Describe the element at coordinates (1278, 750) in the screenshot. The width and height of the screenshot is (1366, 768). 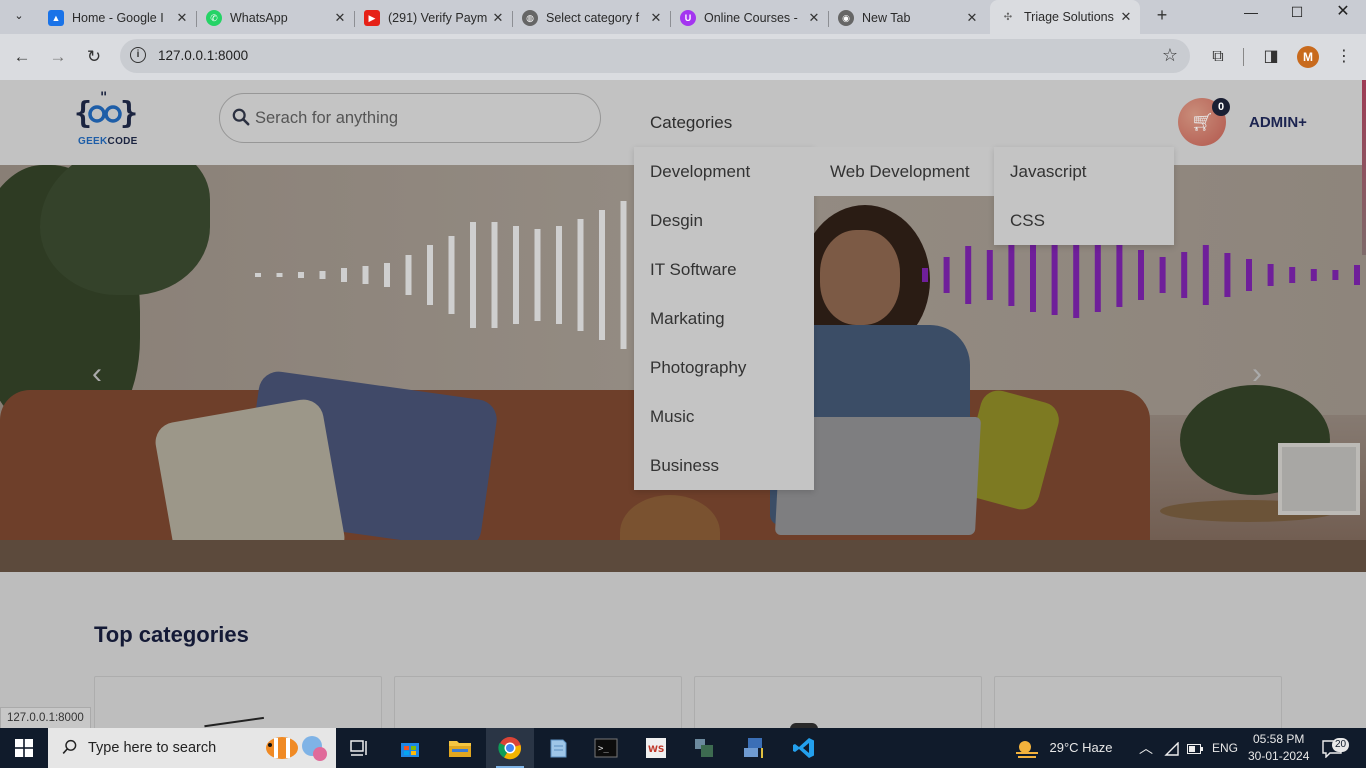
I see `clock: 05:58 PM 30-01-2024` at that location.